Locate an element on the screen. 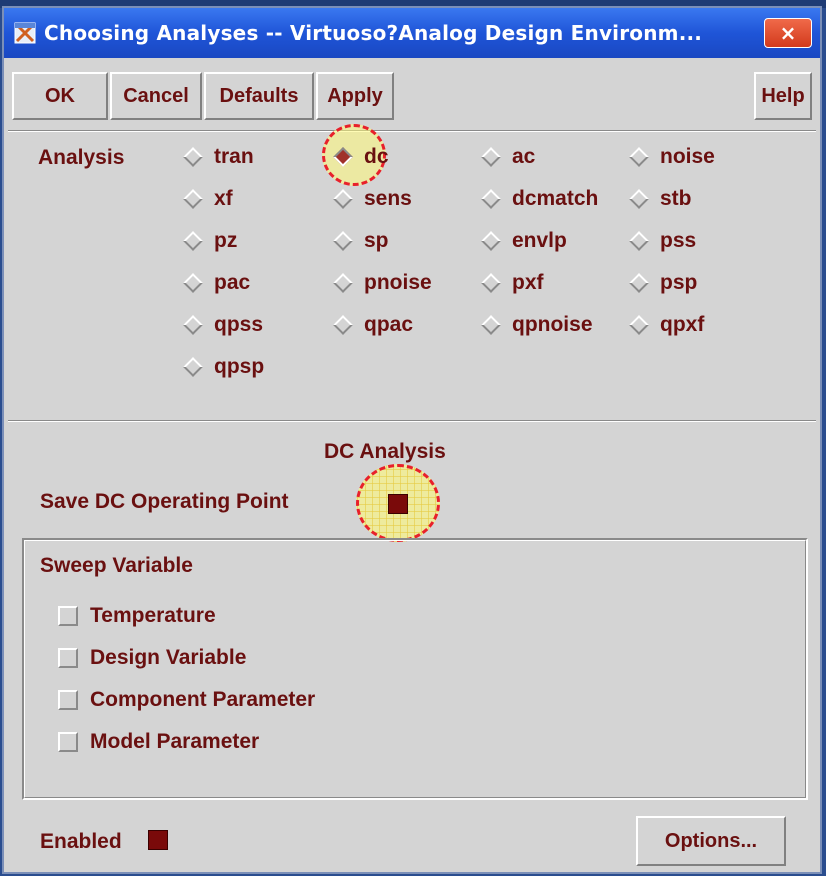  close-button: × is located at coordinates (788, 33).